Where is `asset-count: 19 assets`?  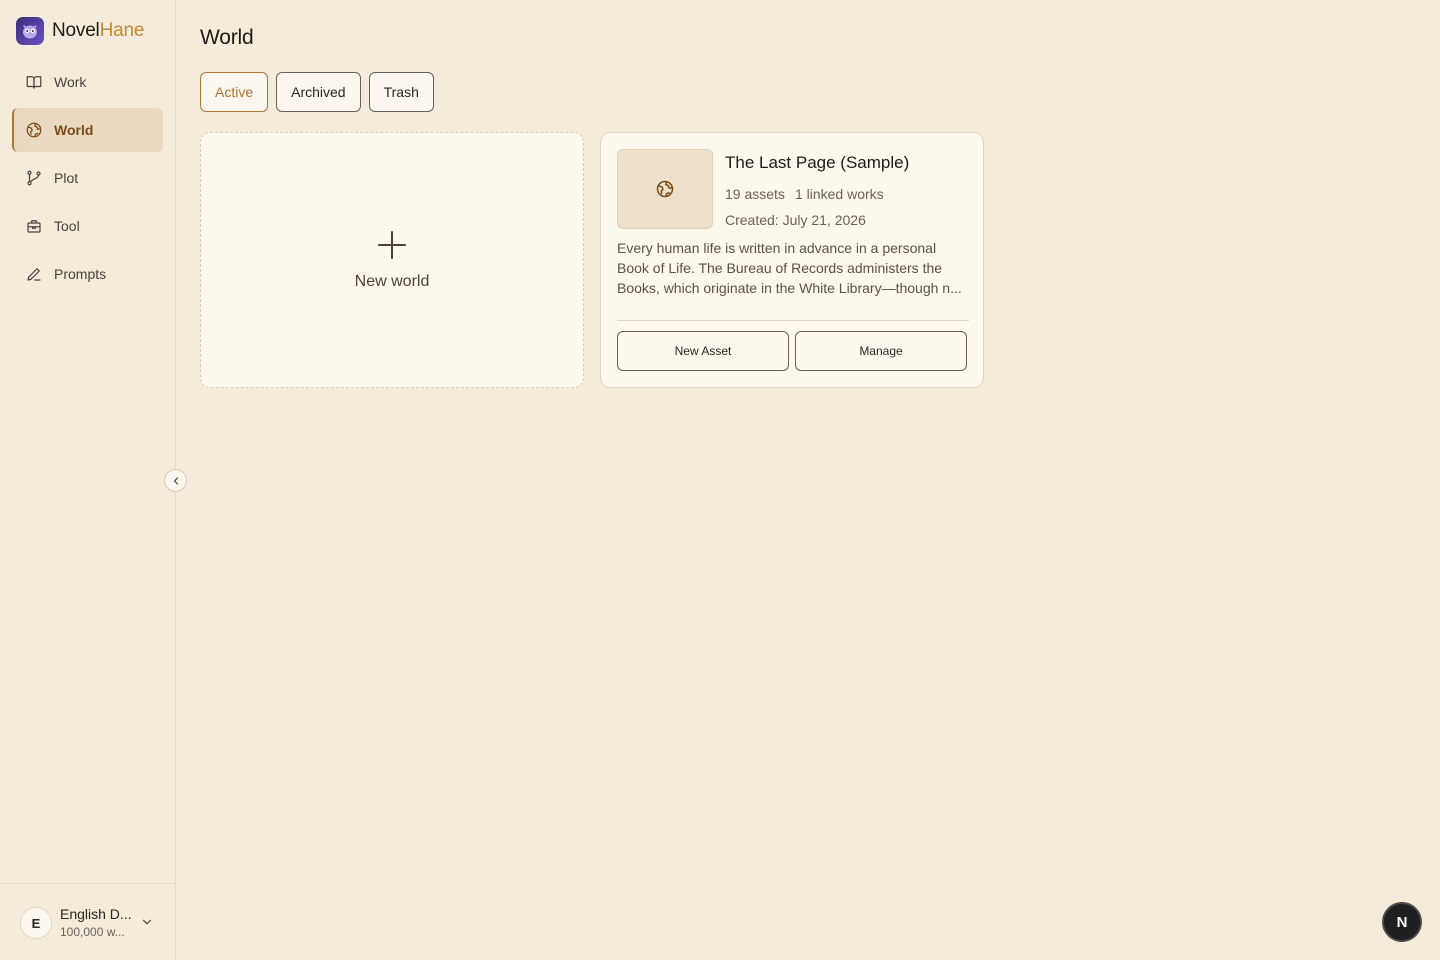
asset-count: 19 assets is located at coordinates (755, 194).